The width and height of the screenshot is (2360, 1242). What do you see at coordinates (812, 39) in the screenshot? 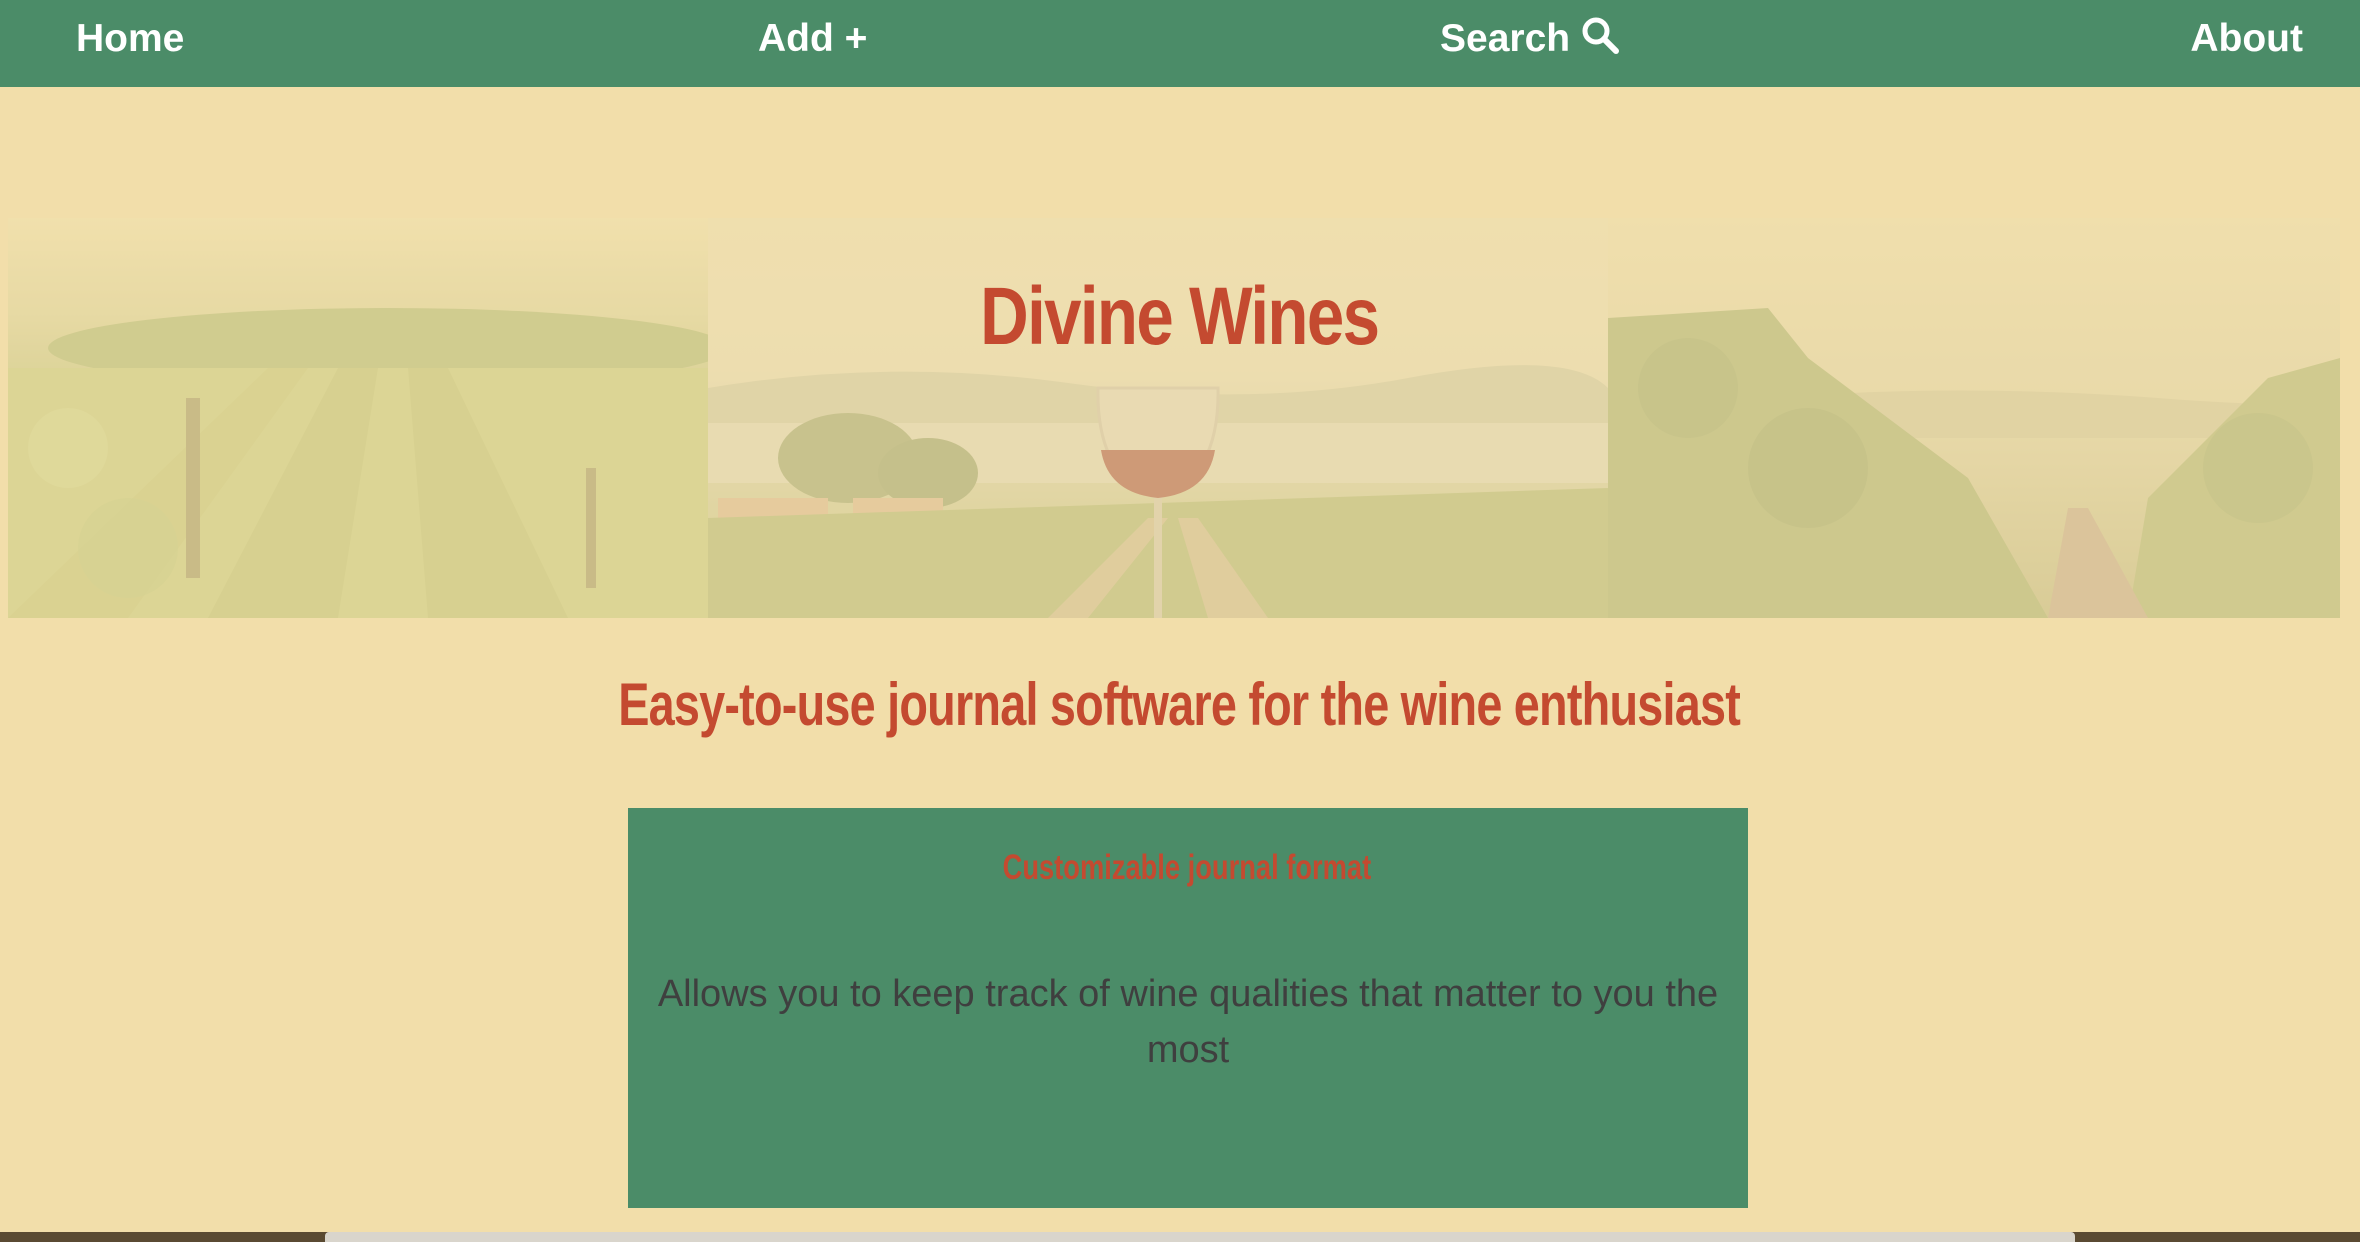
I see `nav-add-link: Add +` at bounding box center [812, 39].